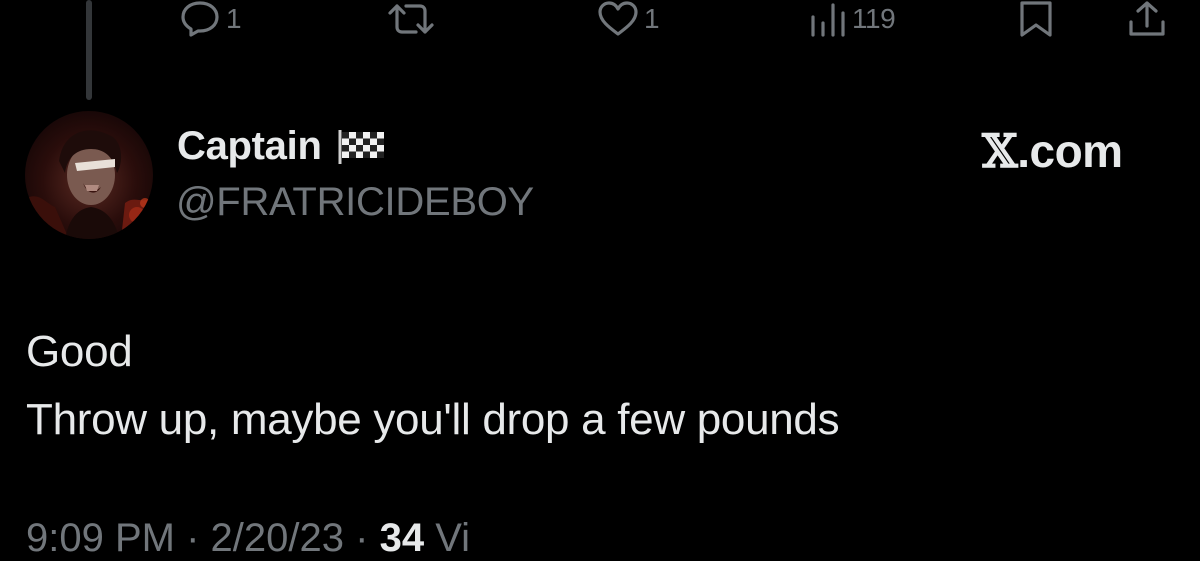 Image resolution: width=1200 pixels, height=561 pixels. Describe the element at coordinates (652, 18) in the screenshot. I see `like-count: 1` at that location.